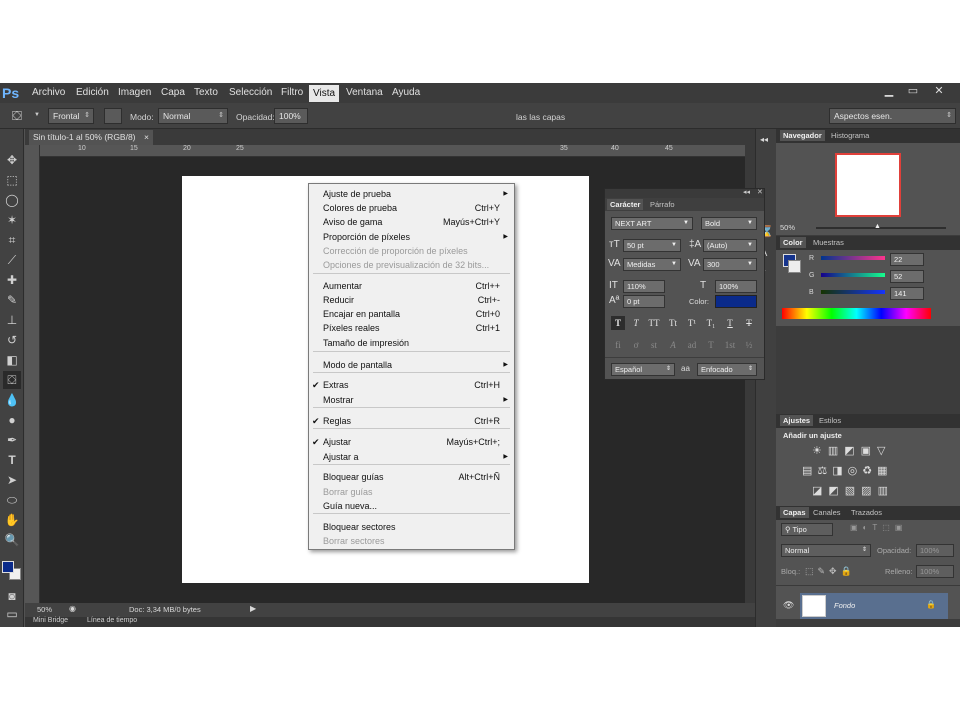 This screenshot has height=720, width=960. Describe the element at coordinates (44, 609) in the screenshot. I see `zoom-level: 50%` at that location.